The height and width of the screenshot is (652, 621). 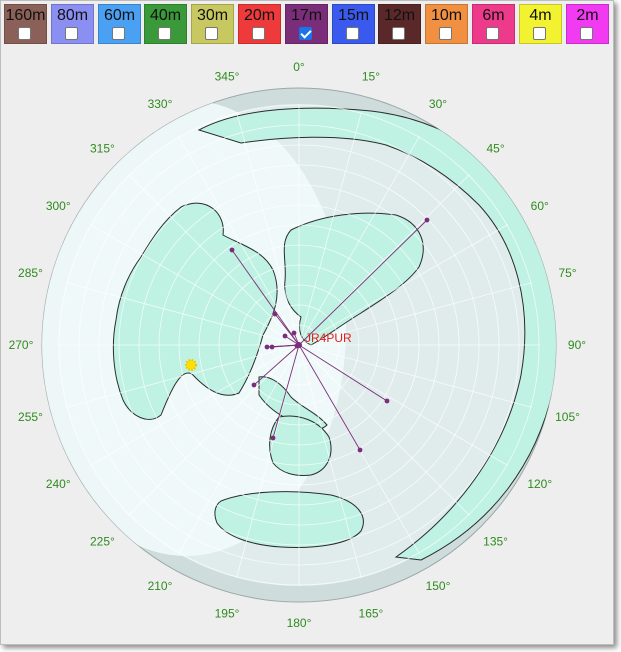 I want to click on band-button-80m: 80m, so click(x=72, y=24).